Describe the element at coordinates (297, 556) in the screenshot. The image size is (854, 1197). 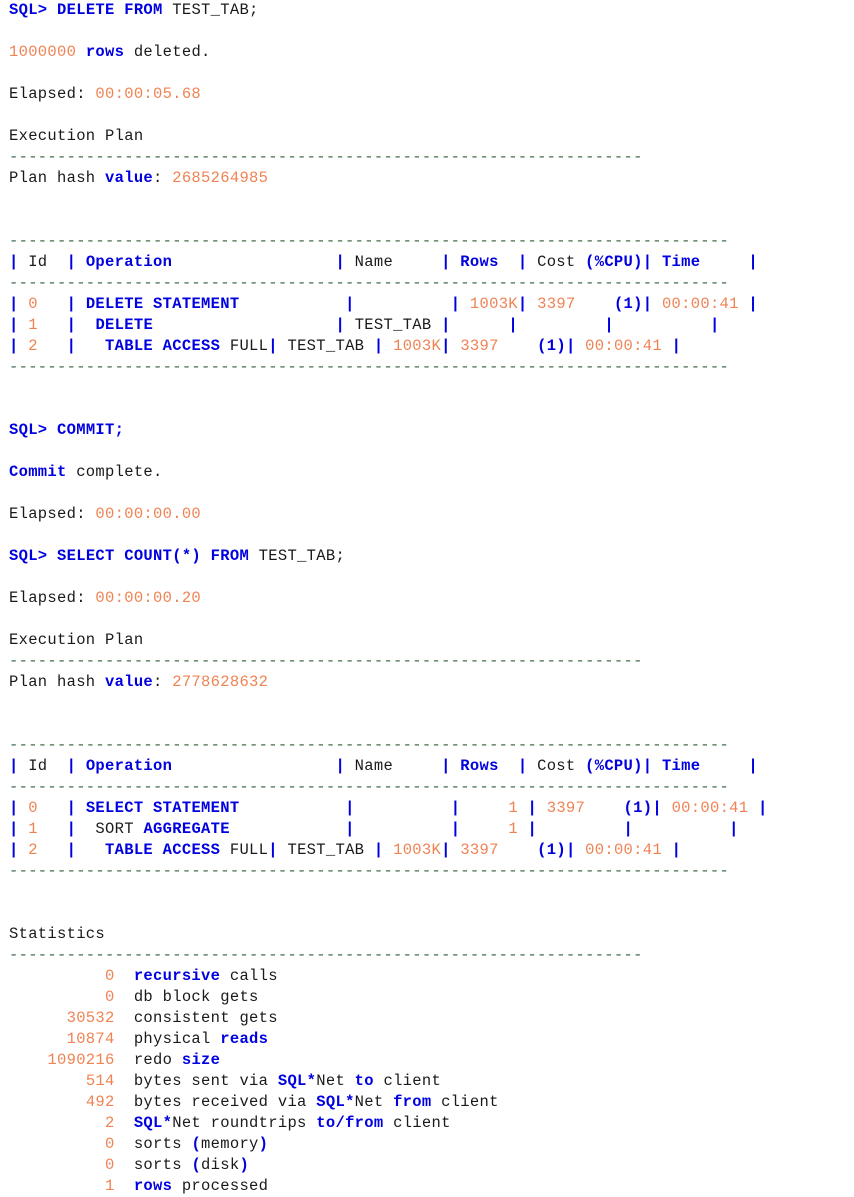
I see `sql-object-test-tab: TEST_TAB;` at that location.